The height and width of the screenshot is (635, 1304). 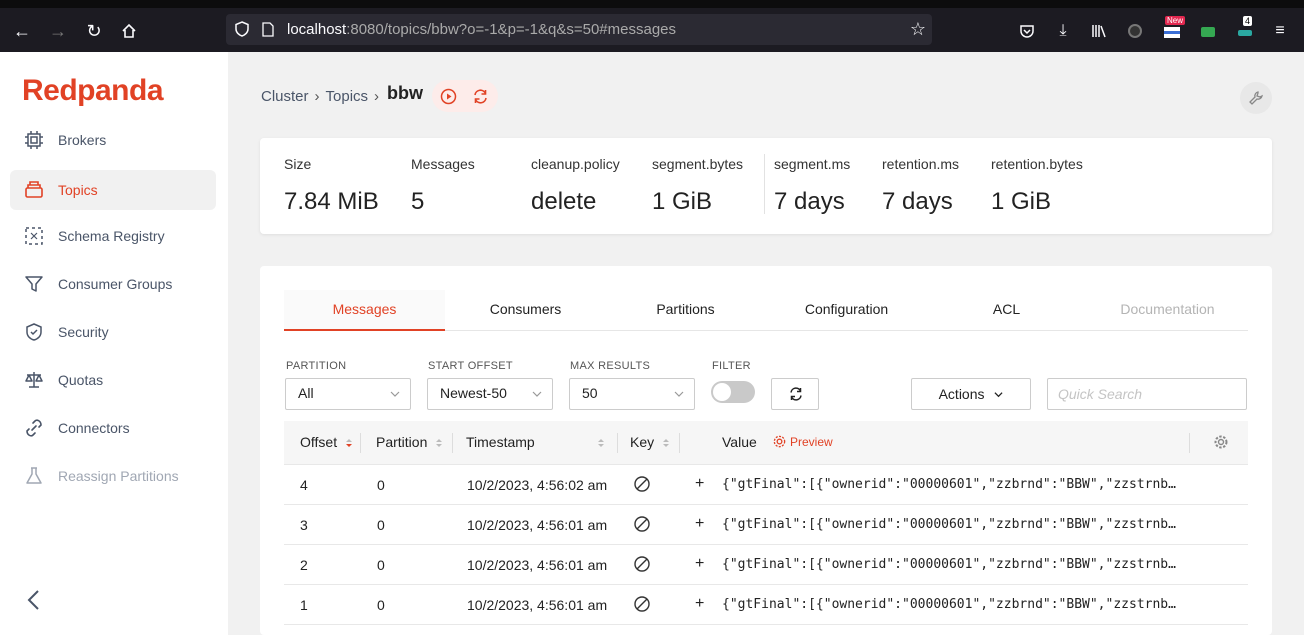 What do you see at coordinates (610, 366) in the screenshot?
I see `max-results-label: MAX RESULTS` at bounding box center [610, 366].